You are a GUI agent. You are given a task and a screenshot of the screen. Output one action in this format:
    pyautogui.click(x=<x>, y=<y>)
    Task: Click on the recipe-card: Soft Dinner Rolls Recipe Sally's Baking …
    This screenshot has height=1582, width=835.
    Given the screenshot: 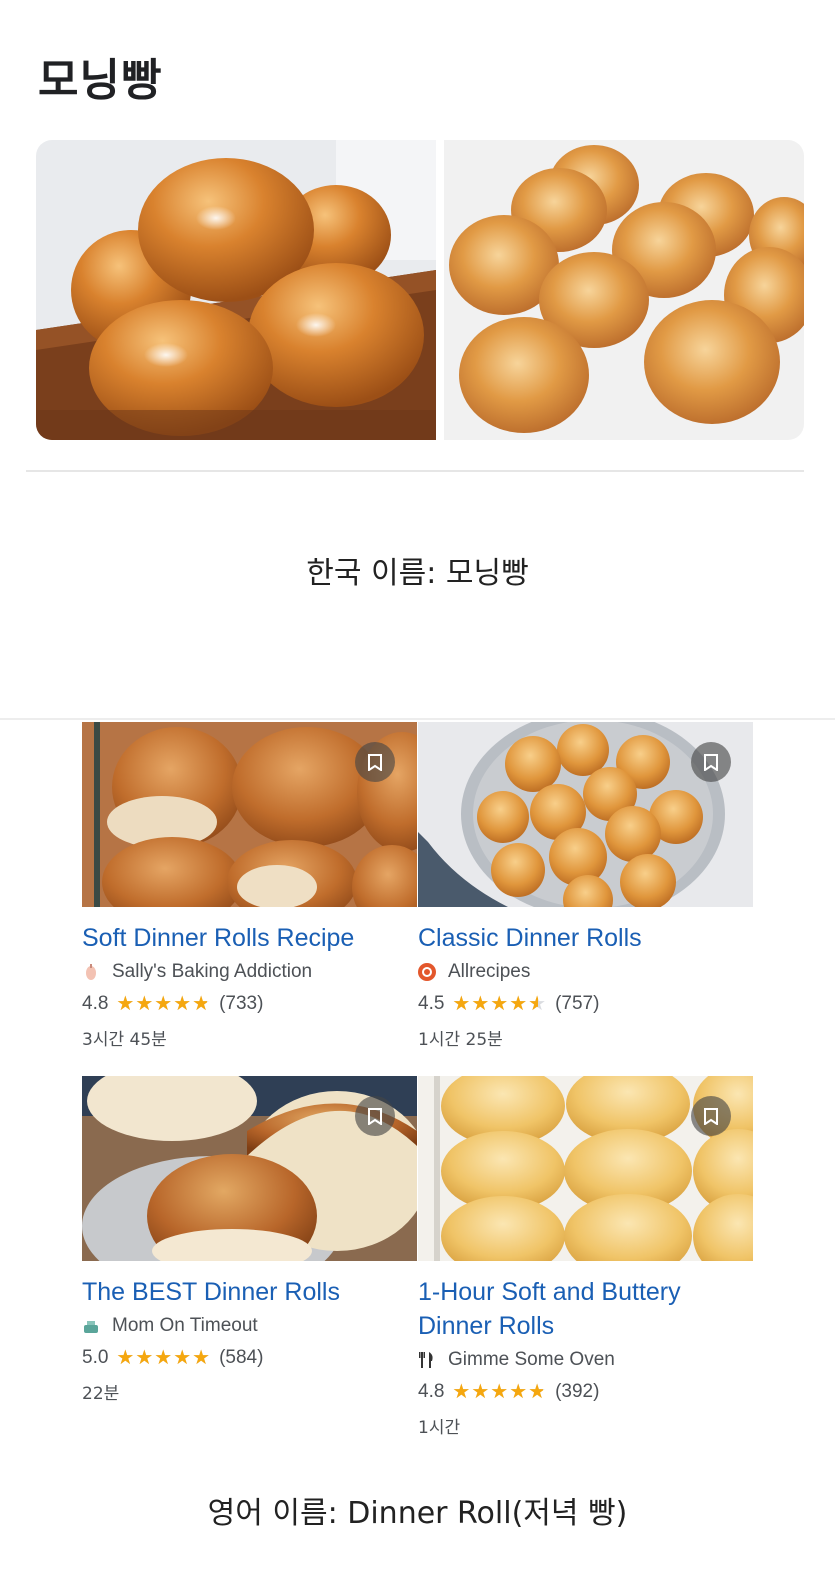 What is the action you would take?
    pyautogui.click(x=249, y=886)
    